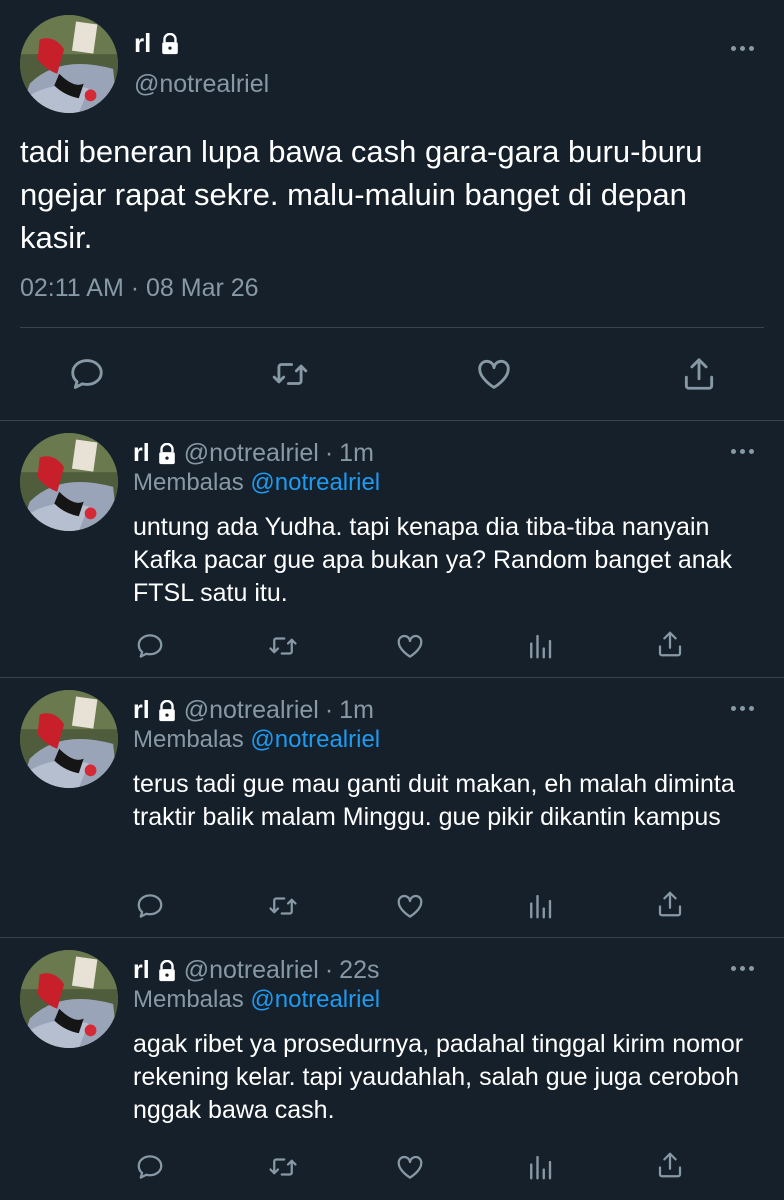 The image size is (784, 1200). Describe the element at coordinates (392, 327) in the screenshot. I see `divider` at that location.